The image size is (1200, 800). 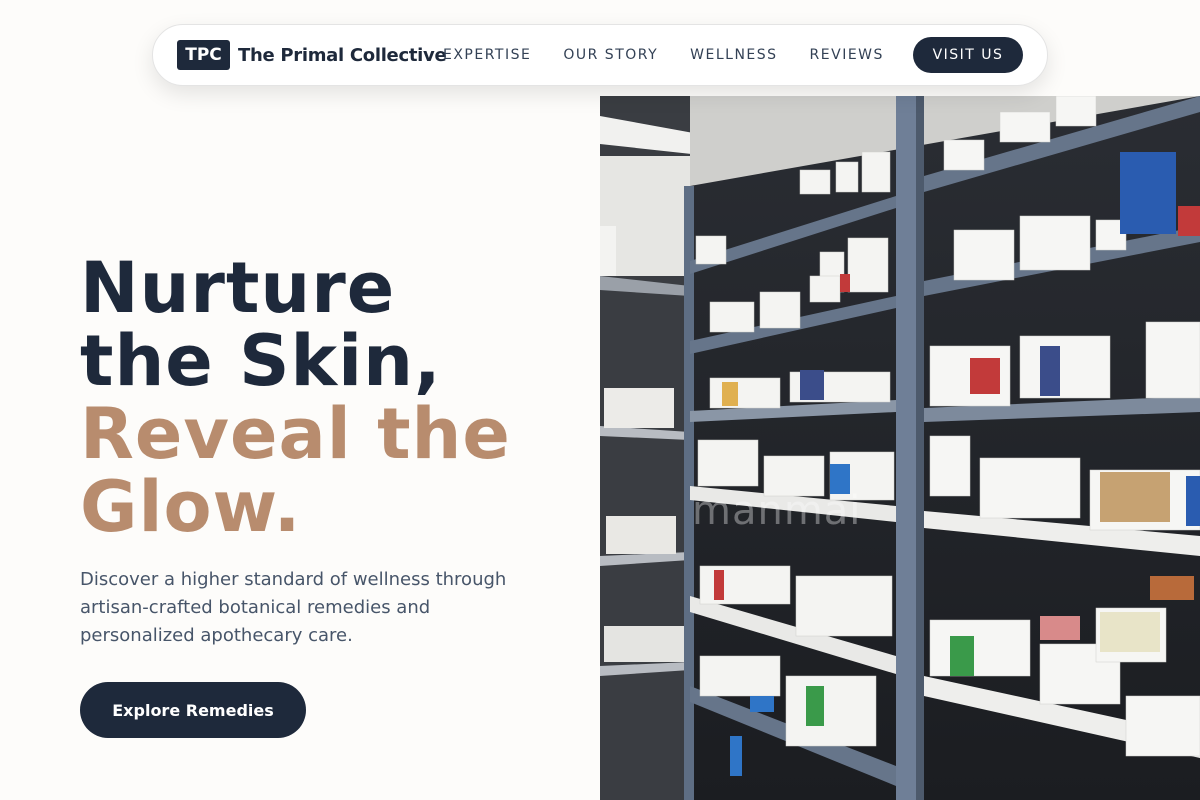 I want to click on nav-links: EXPERTISE OUR STORY WELLNESS REVIEWS, so click(x=679, y=55).